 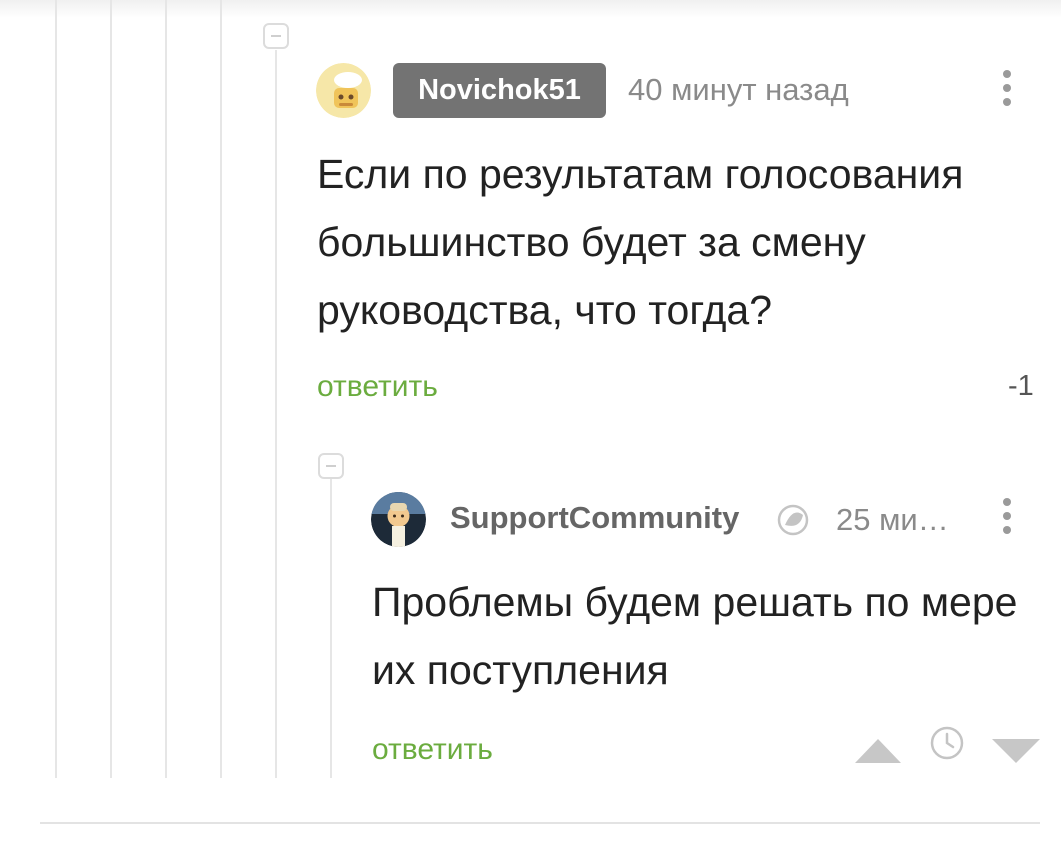 What do you see at coordinates (738, 89) in the screenshot?
I see `comment-time: 40 минут назад` at bounding box center [738, 89].